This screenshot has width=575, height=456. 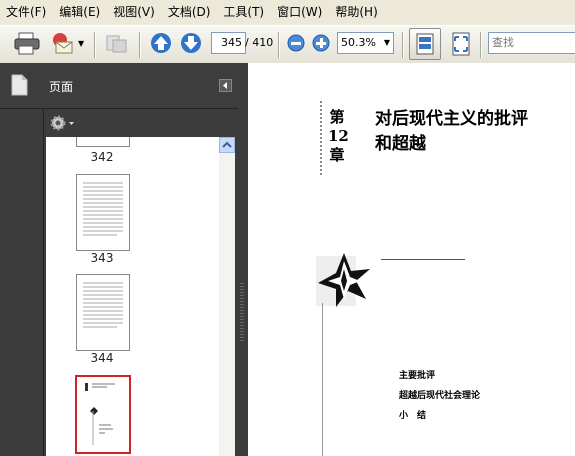 I want to click on thumbnail-label: 342, so click(x=102, y=157).